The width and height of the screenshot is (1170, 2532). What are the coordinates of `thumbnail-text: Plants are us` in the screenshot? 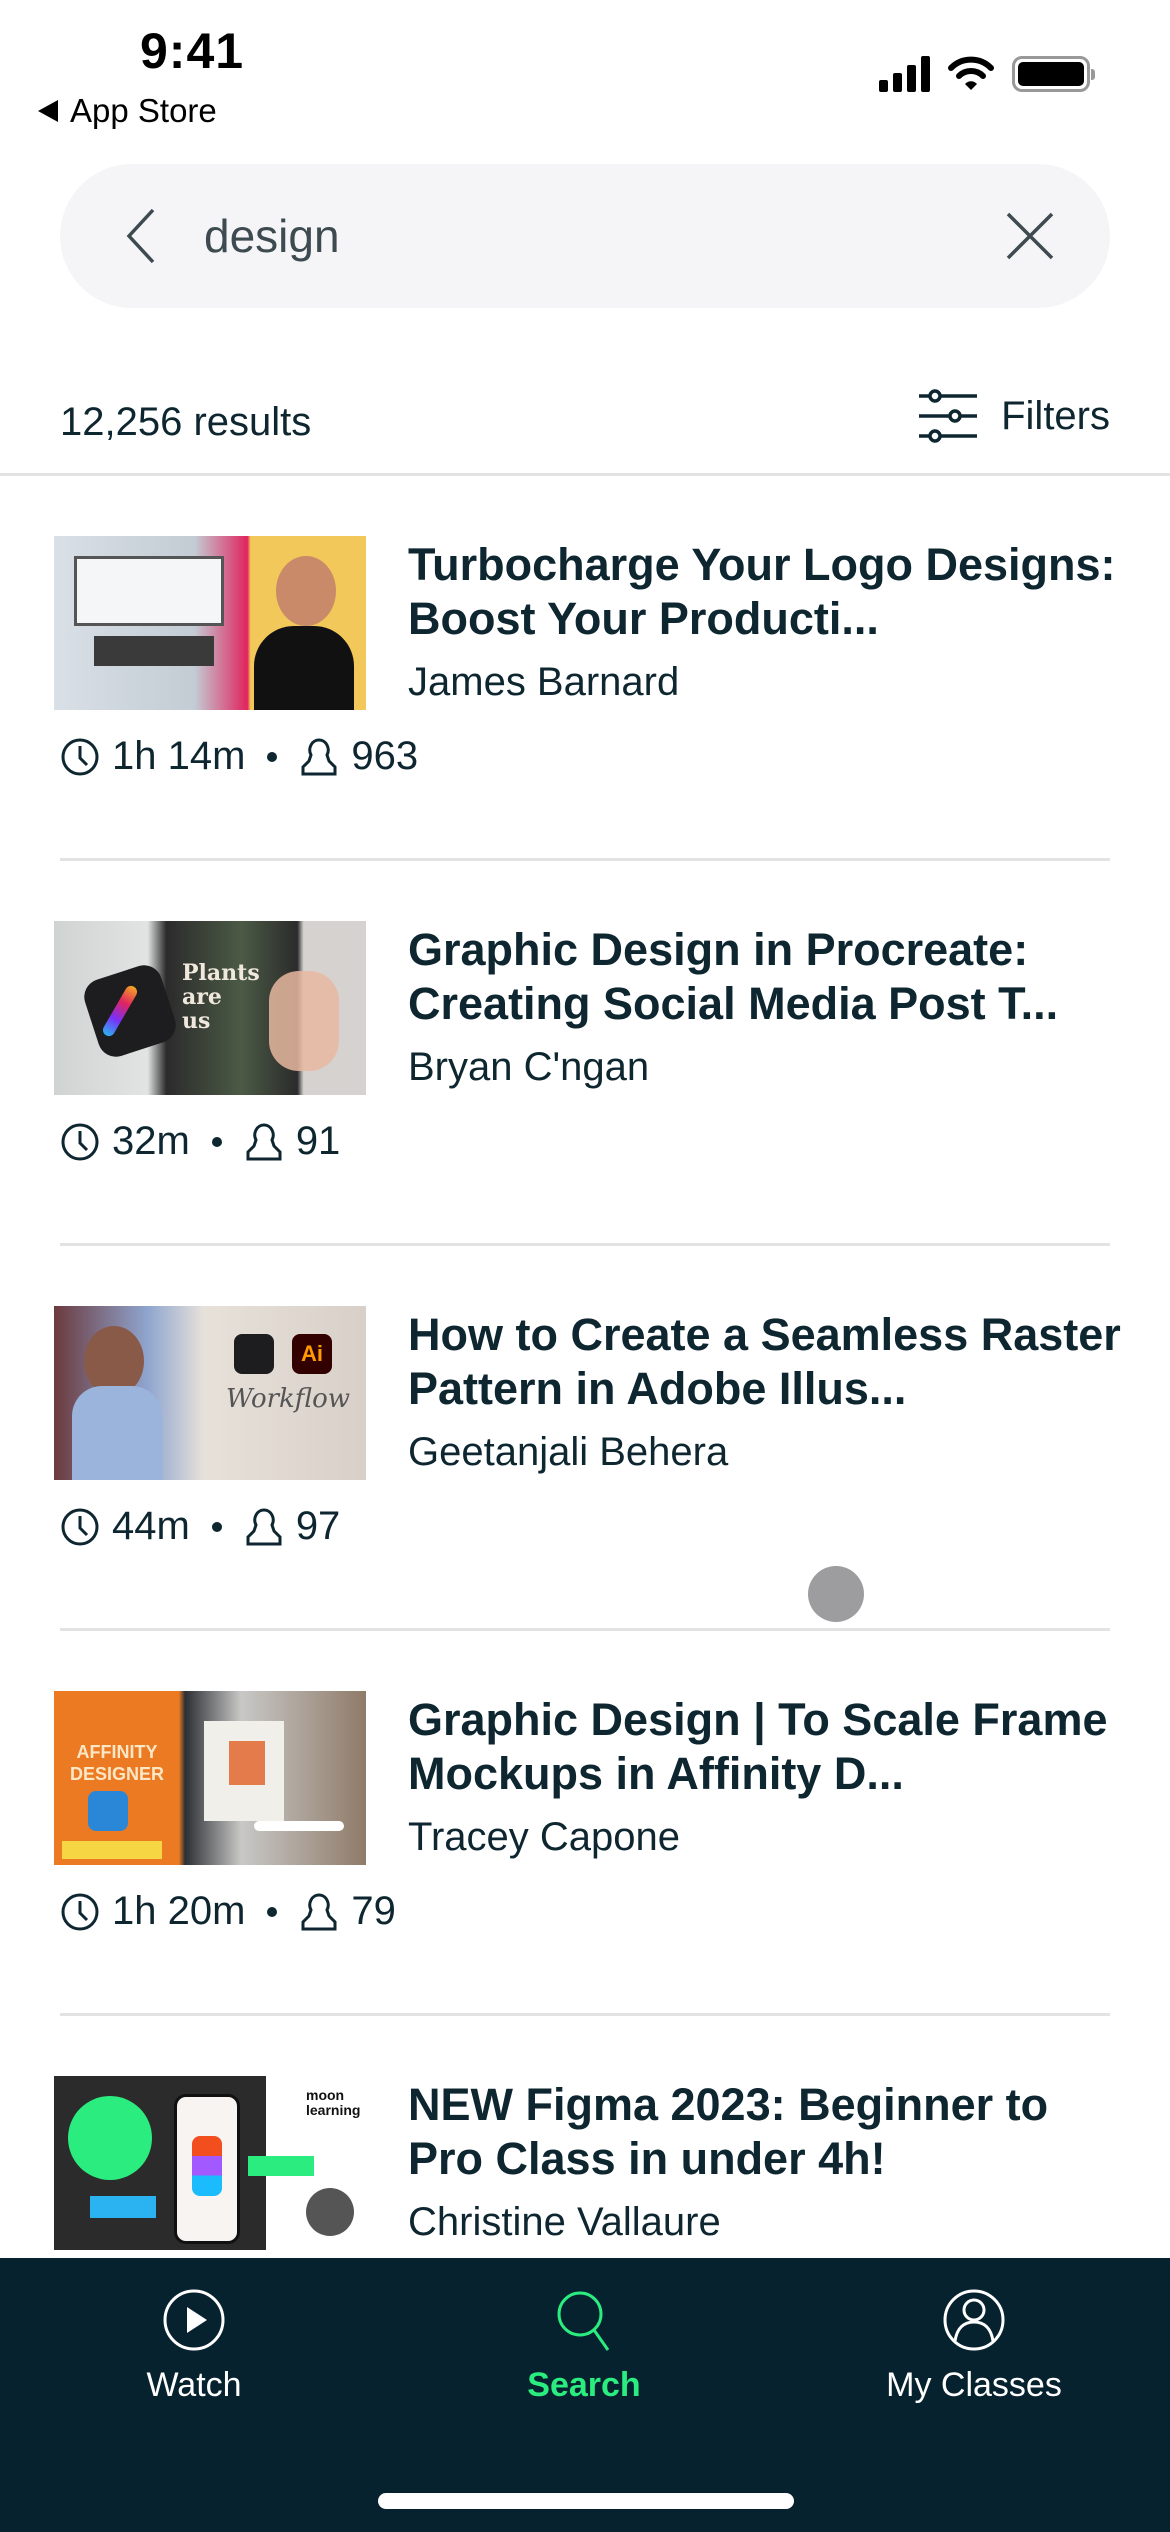 It's located at (221, 997).